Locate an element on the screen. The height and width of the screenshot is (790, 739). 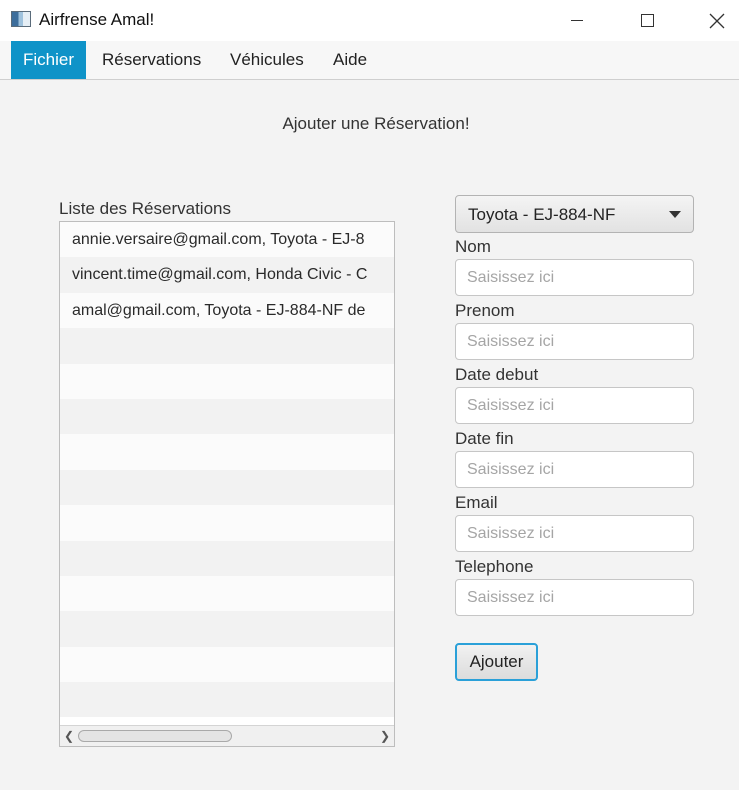
prenom-label: Prenom is located at coordinates (485, 310).